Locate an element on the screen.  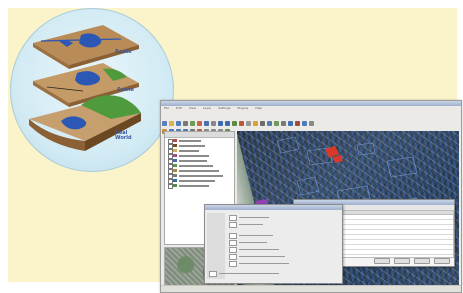
menu-settings: Settings is located at coordinates (224, 108).